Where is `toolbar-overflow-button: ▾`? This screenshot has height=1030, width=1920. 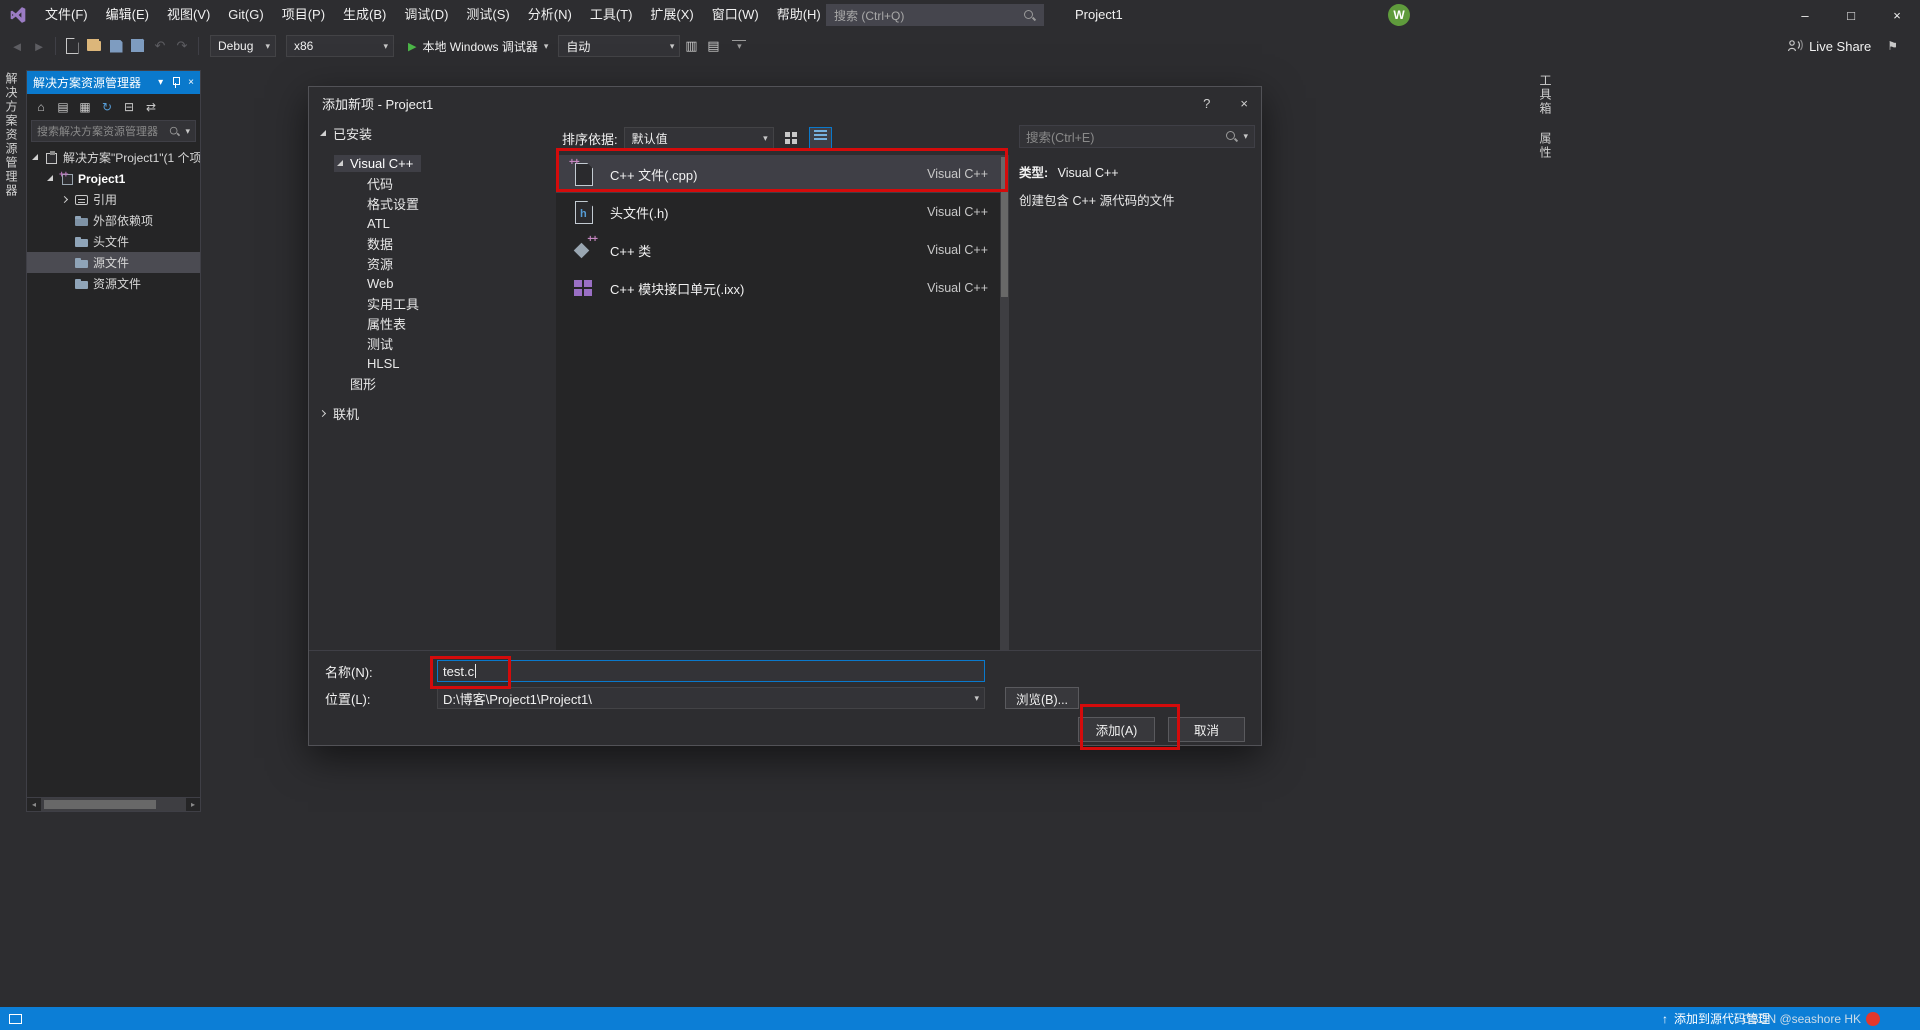
toolbar-overflow-button: ▾ is located at coordinates (739, 46).